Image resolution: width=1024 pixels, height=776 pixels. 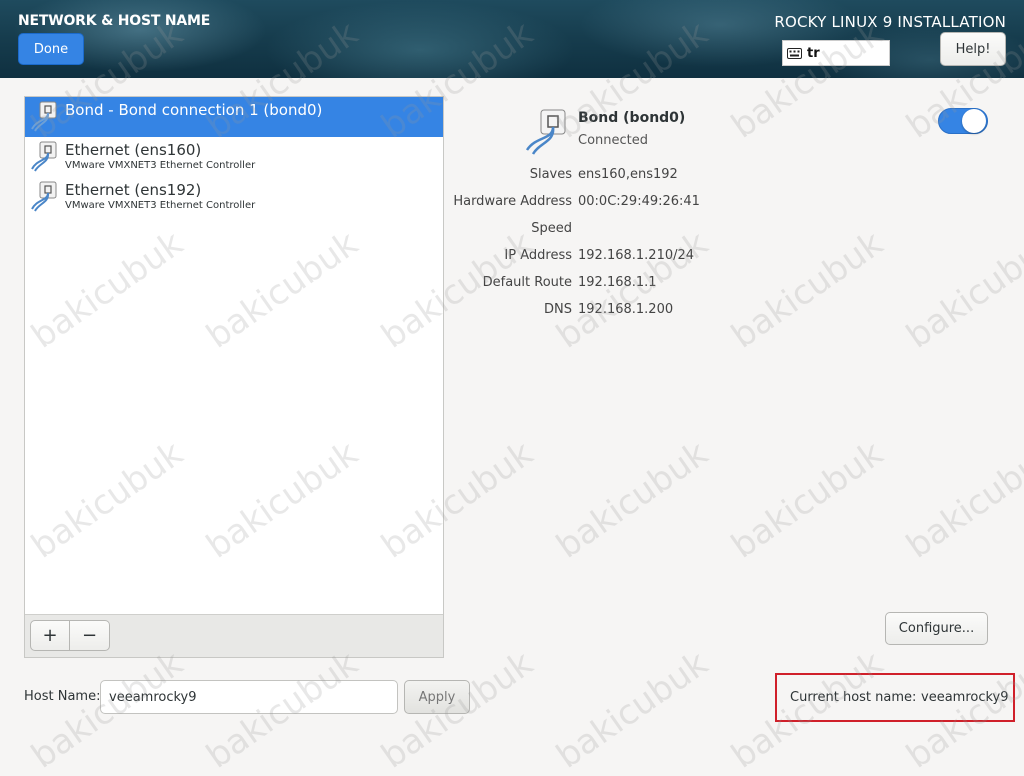 I want to click on current-host-name-label: Current host name:, so click(x=853, y=697).